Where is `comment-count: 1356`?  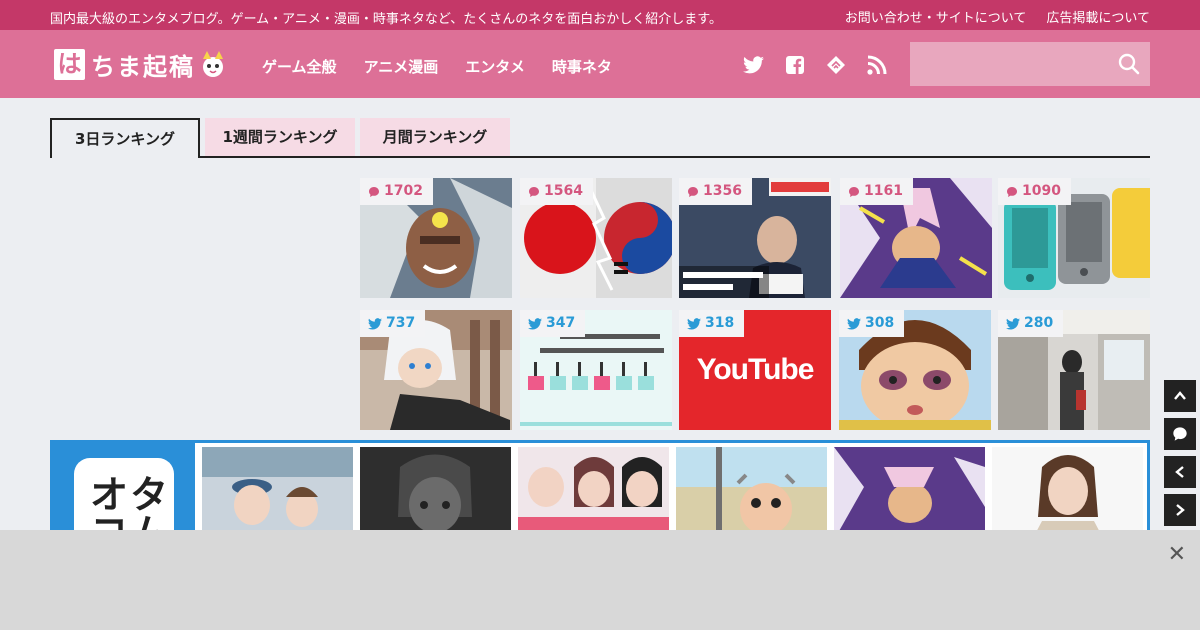
comment-count: 1356 is located at coordinates (722, 191).